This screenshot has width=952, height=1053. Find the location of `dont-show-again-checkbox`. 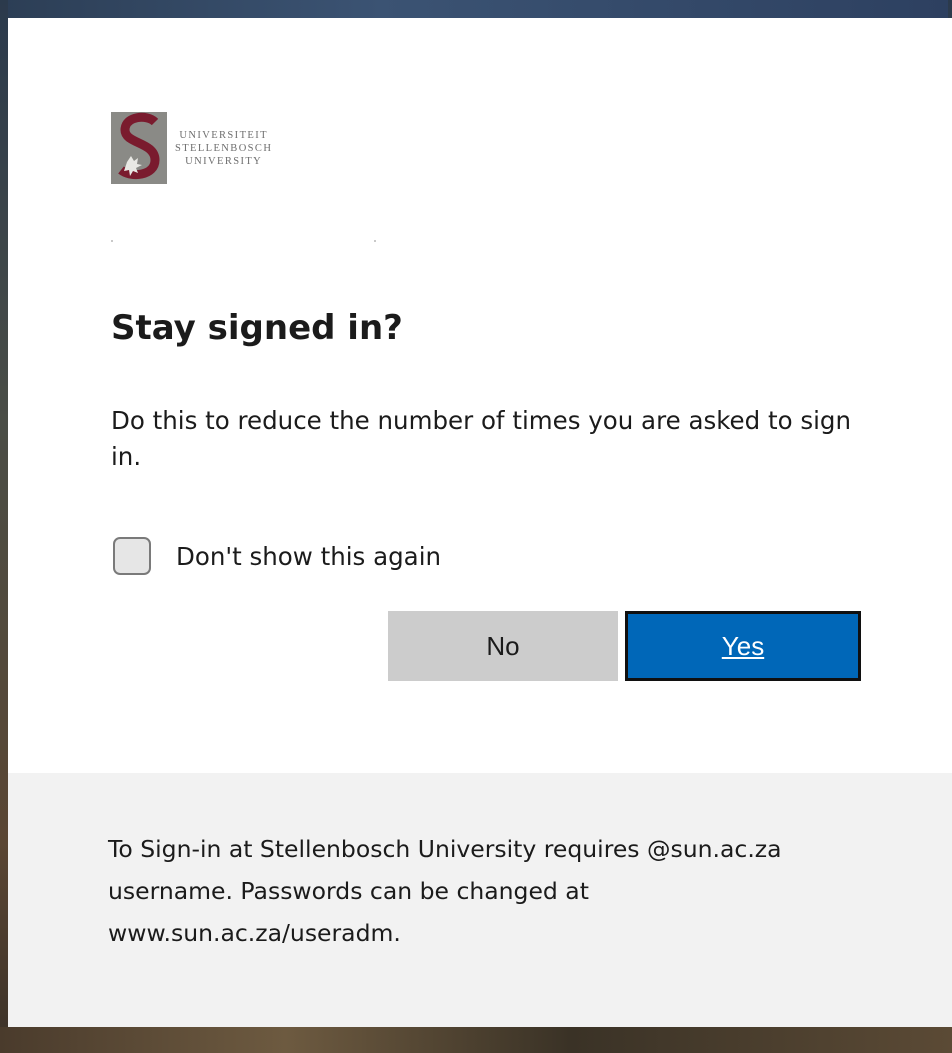

dont-show-again-checkbox is located at coordinates (132, 556).